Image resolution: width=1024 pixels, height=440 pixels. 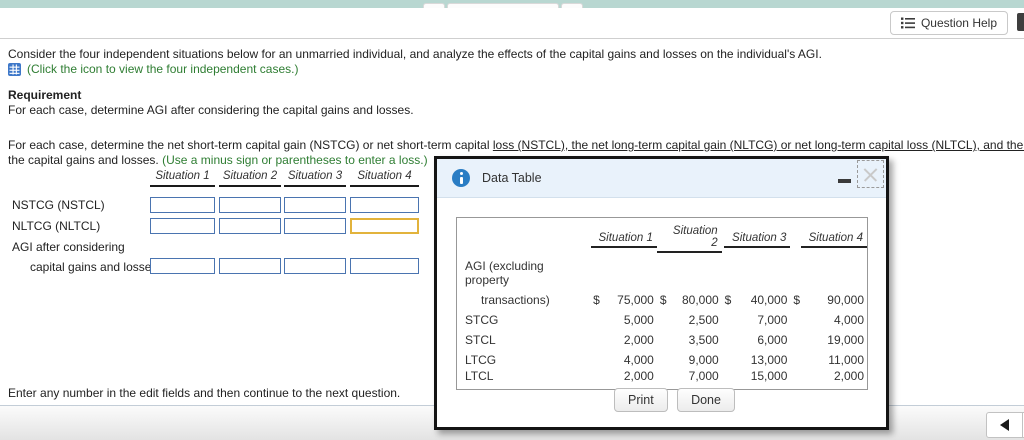 What do you see at coordinates (250, 205) in the screenshot?
I see `input-nstcg-situation2` at bounding box center [250, 205].